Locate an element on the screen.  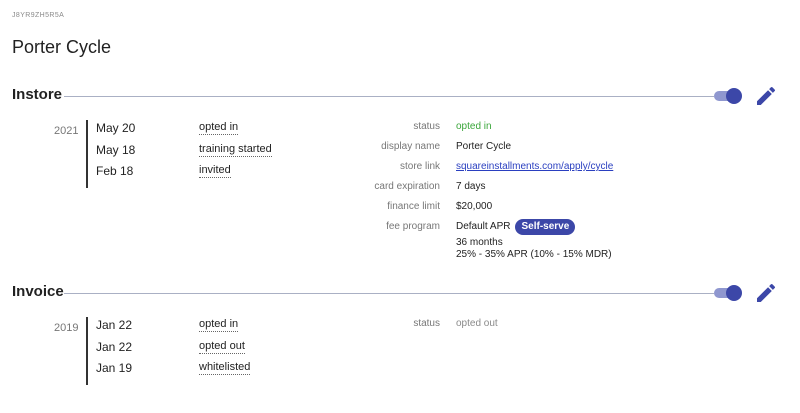
card-expiration-value: 7 days is located at coordinates (471, 186).